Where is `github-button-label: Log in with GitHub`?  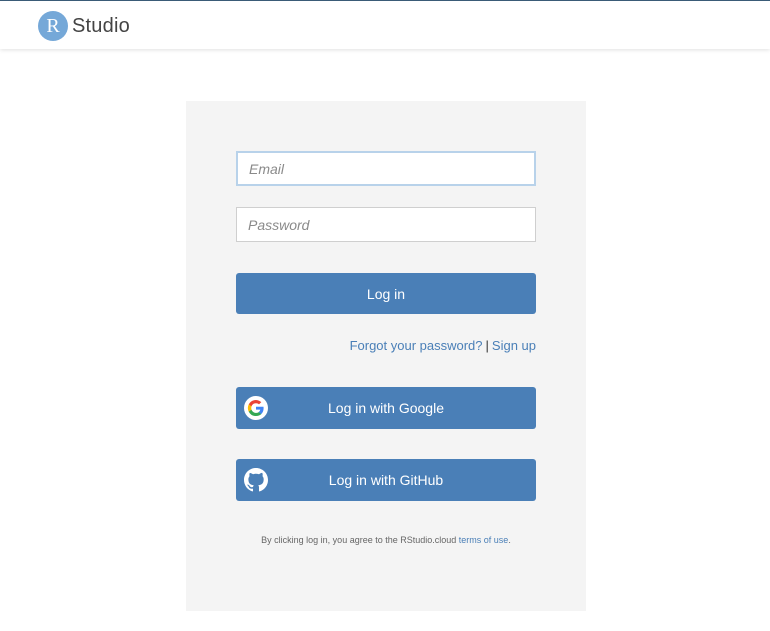 github-button-label: Log in with GitHub is located at coordinates (386, 480).